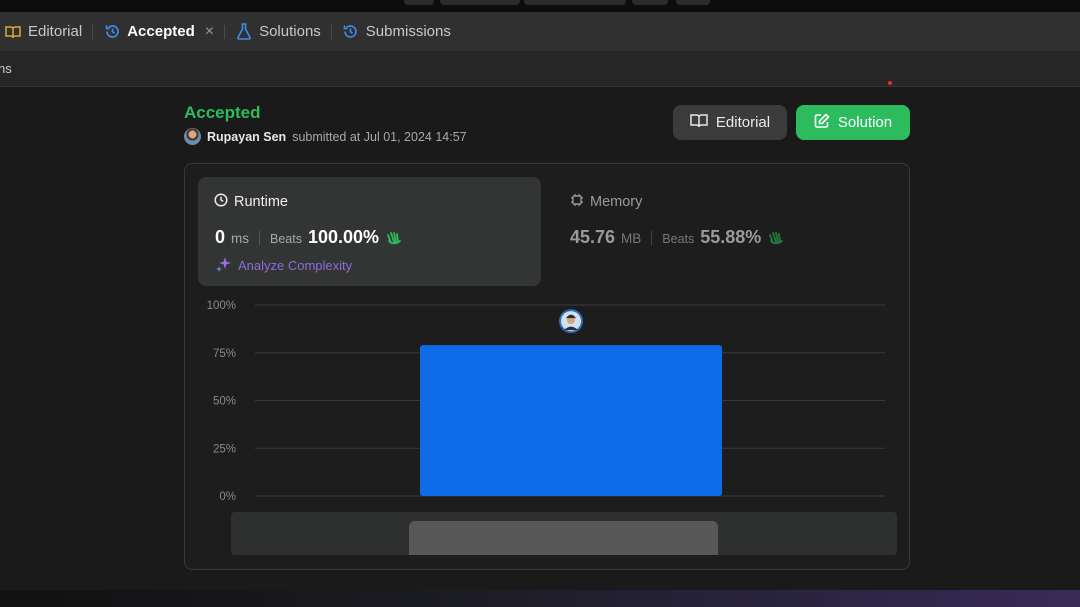 The width and height of the screenshot is (1080, 607). I want to click on clock-icon, so click(221, 202).